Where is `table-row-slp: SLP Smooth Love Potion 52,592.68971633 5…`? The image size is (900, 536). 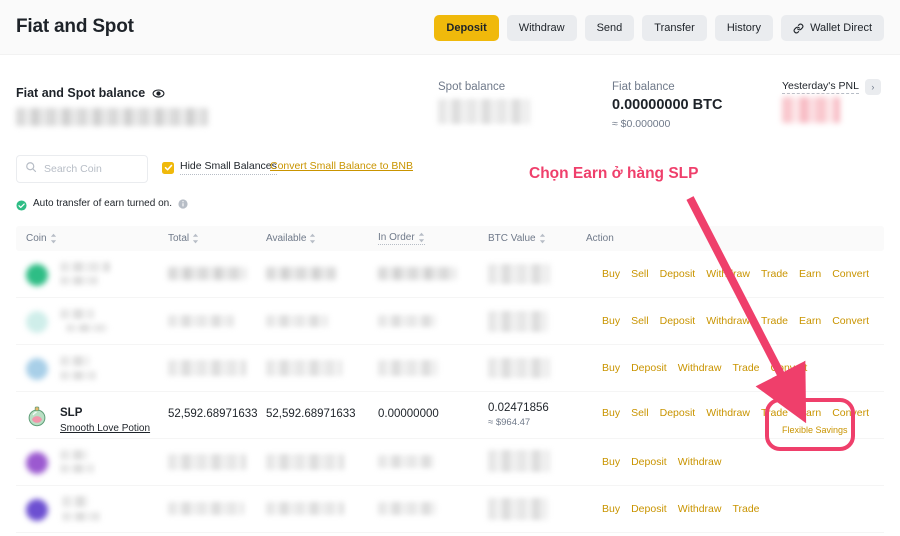
table-row-slp: SLP Smooth Love Potion 52,592.68971633 5… is located at coordinates (450, 415).